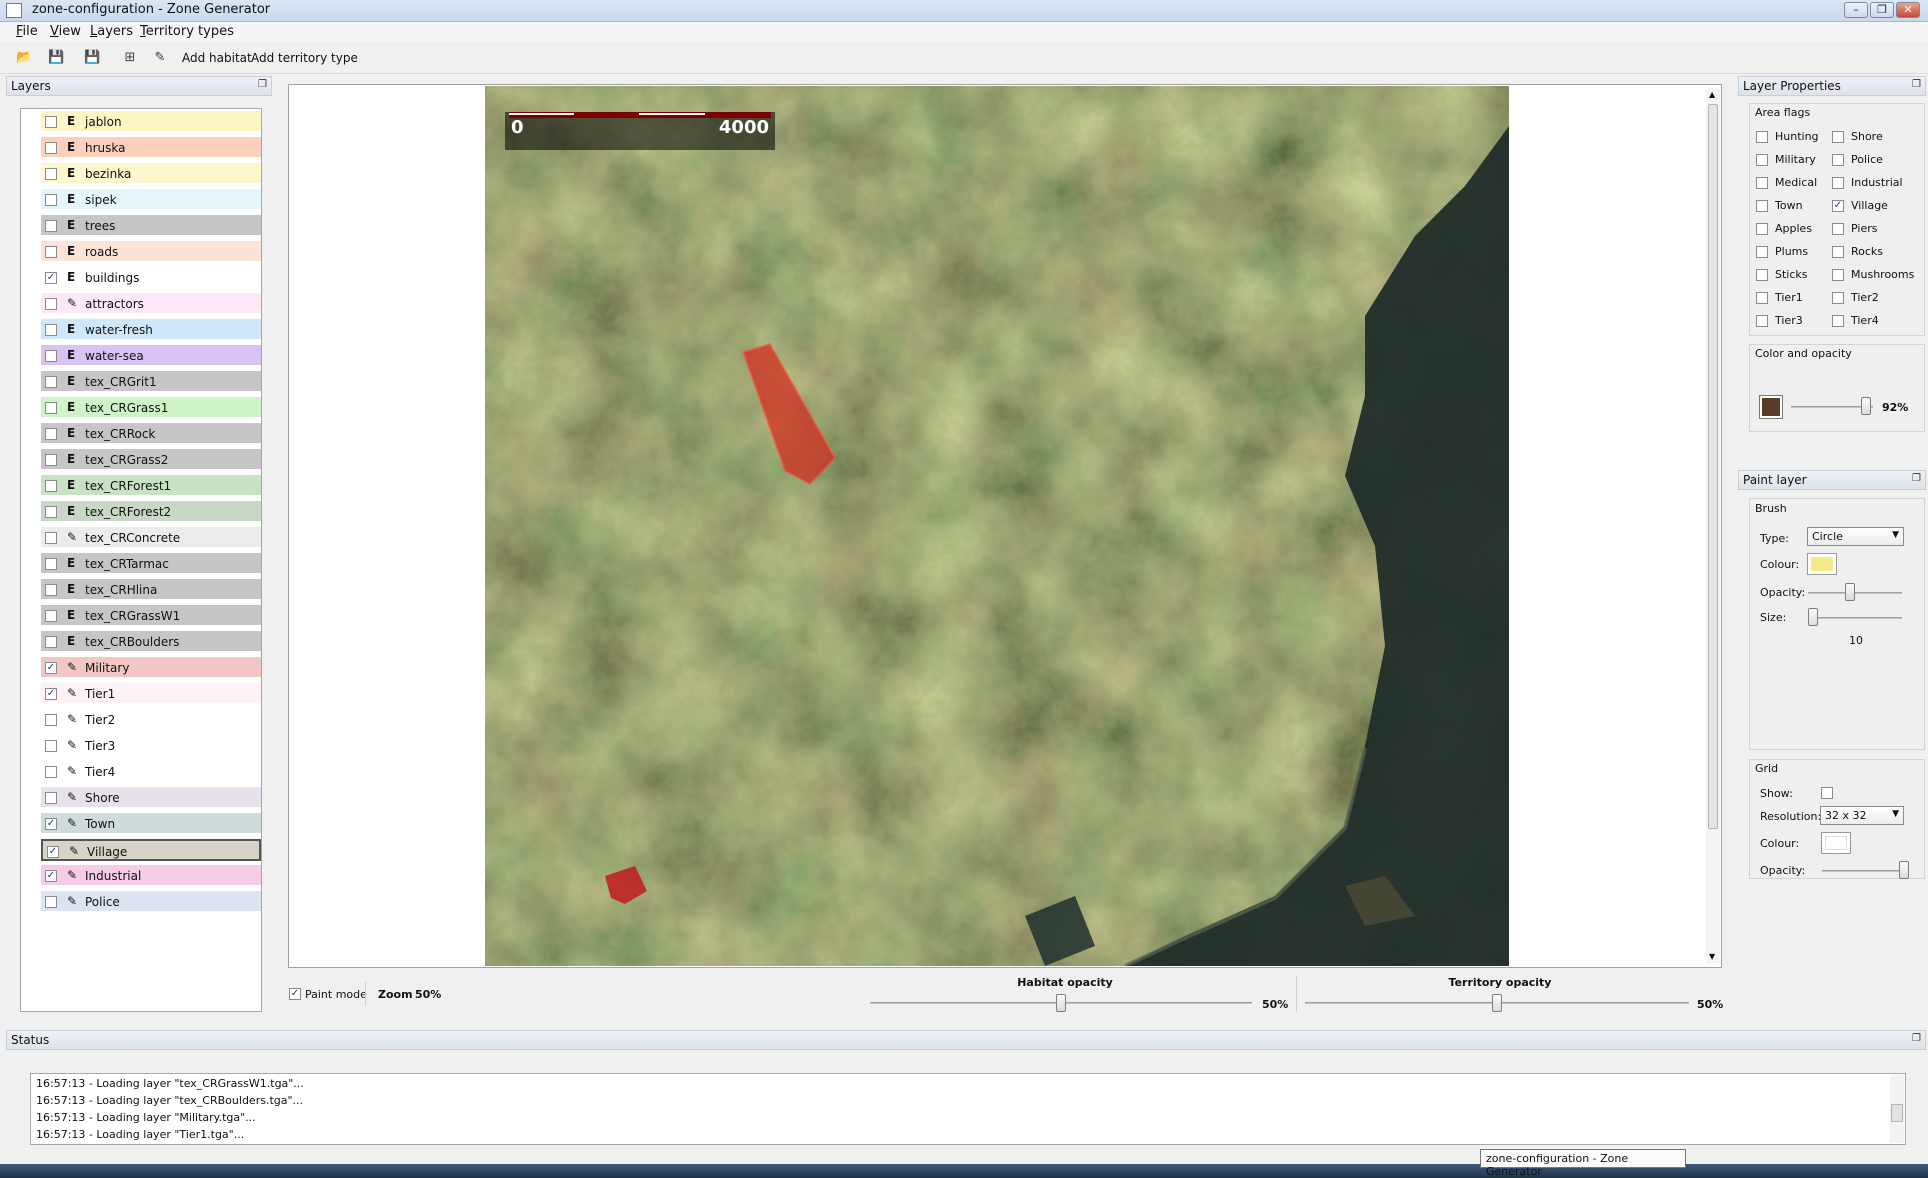  What do you see at coordinates (151, 304) in the screenshot?
I see `layer-item: ✎ attractors` at bounding box center [151, 304].